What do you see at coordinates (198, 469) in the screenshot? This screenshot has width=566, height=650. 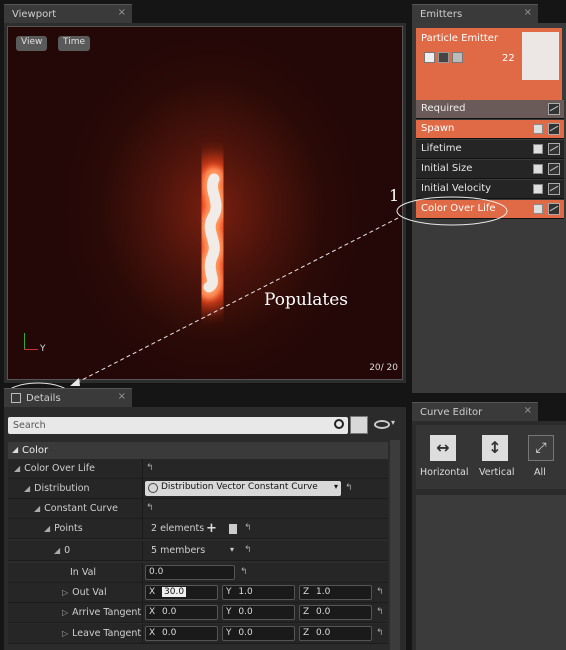 I see `row-color-over-life: ◢ Color Over Life ↰` at bounding box center [198, 469].